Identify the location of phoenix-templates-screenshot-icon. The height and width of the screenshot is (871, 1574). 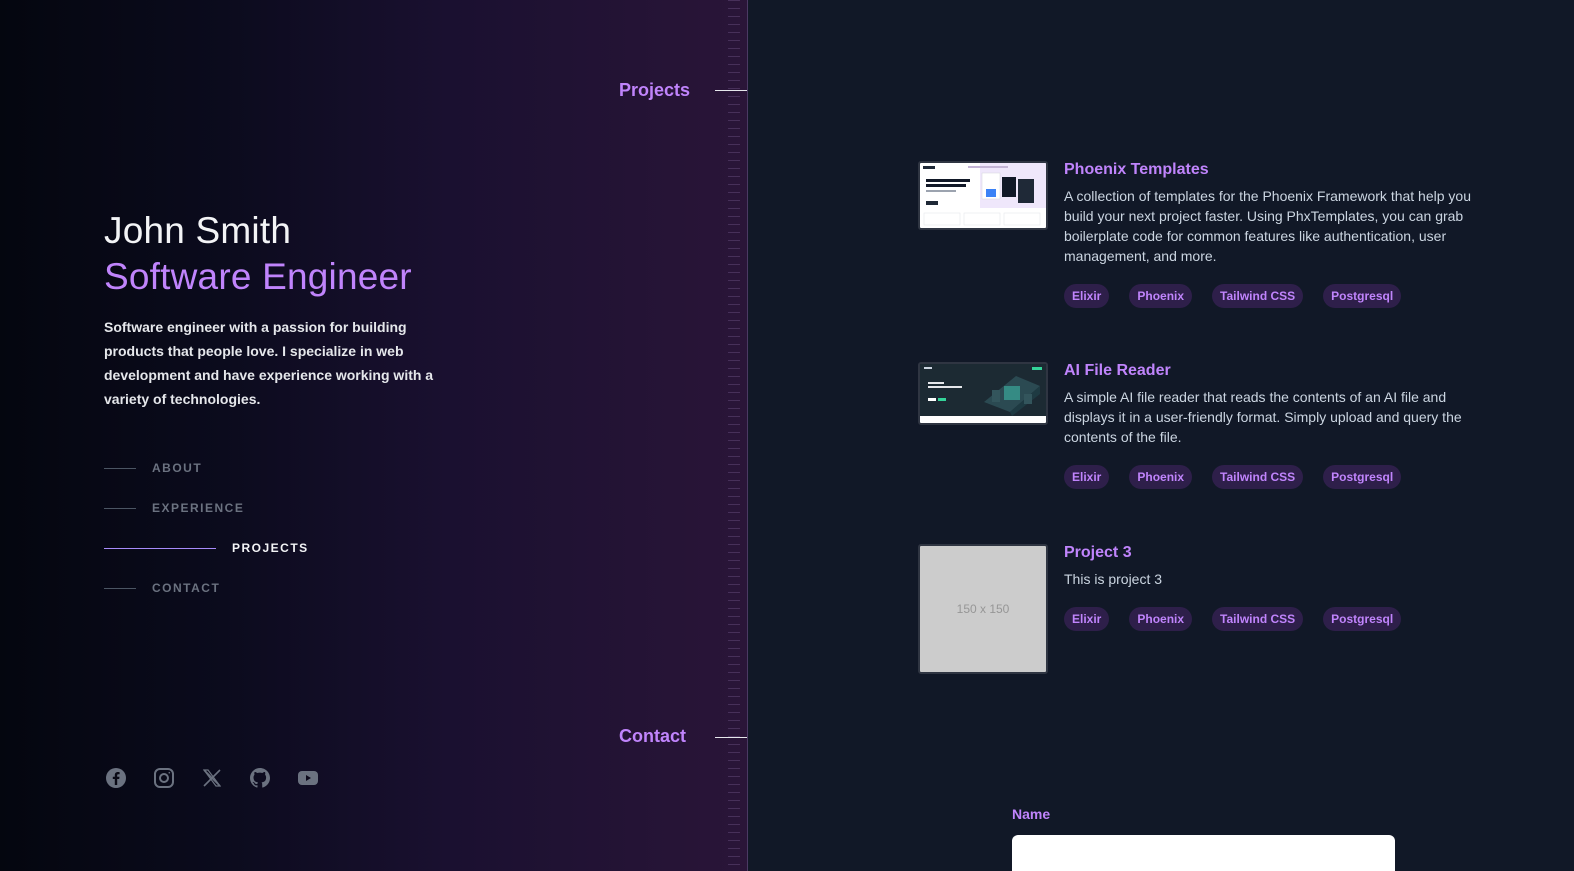
(983, 195).